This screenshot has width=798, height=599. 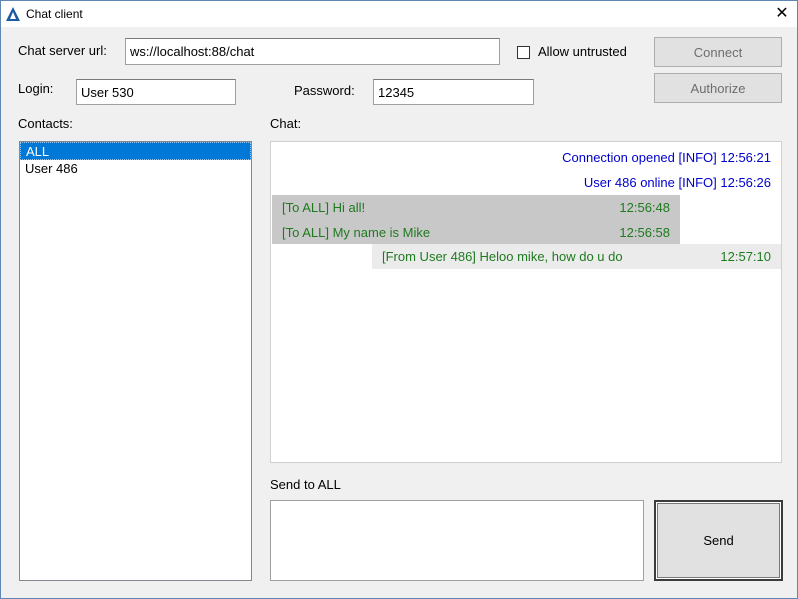 I want to click on message-text: [To ALL] Hi all!, so click(x=324, y=207).